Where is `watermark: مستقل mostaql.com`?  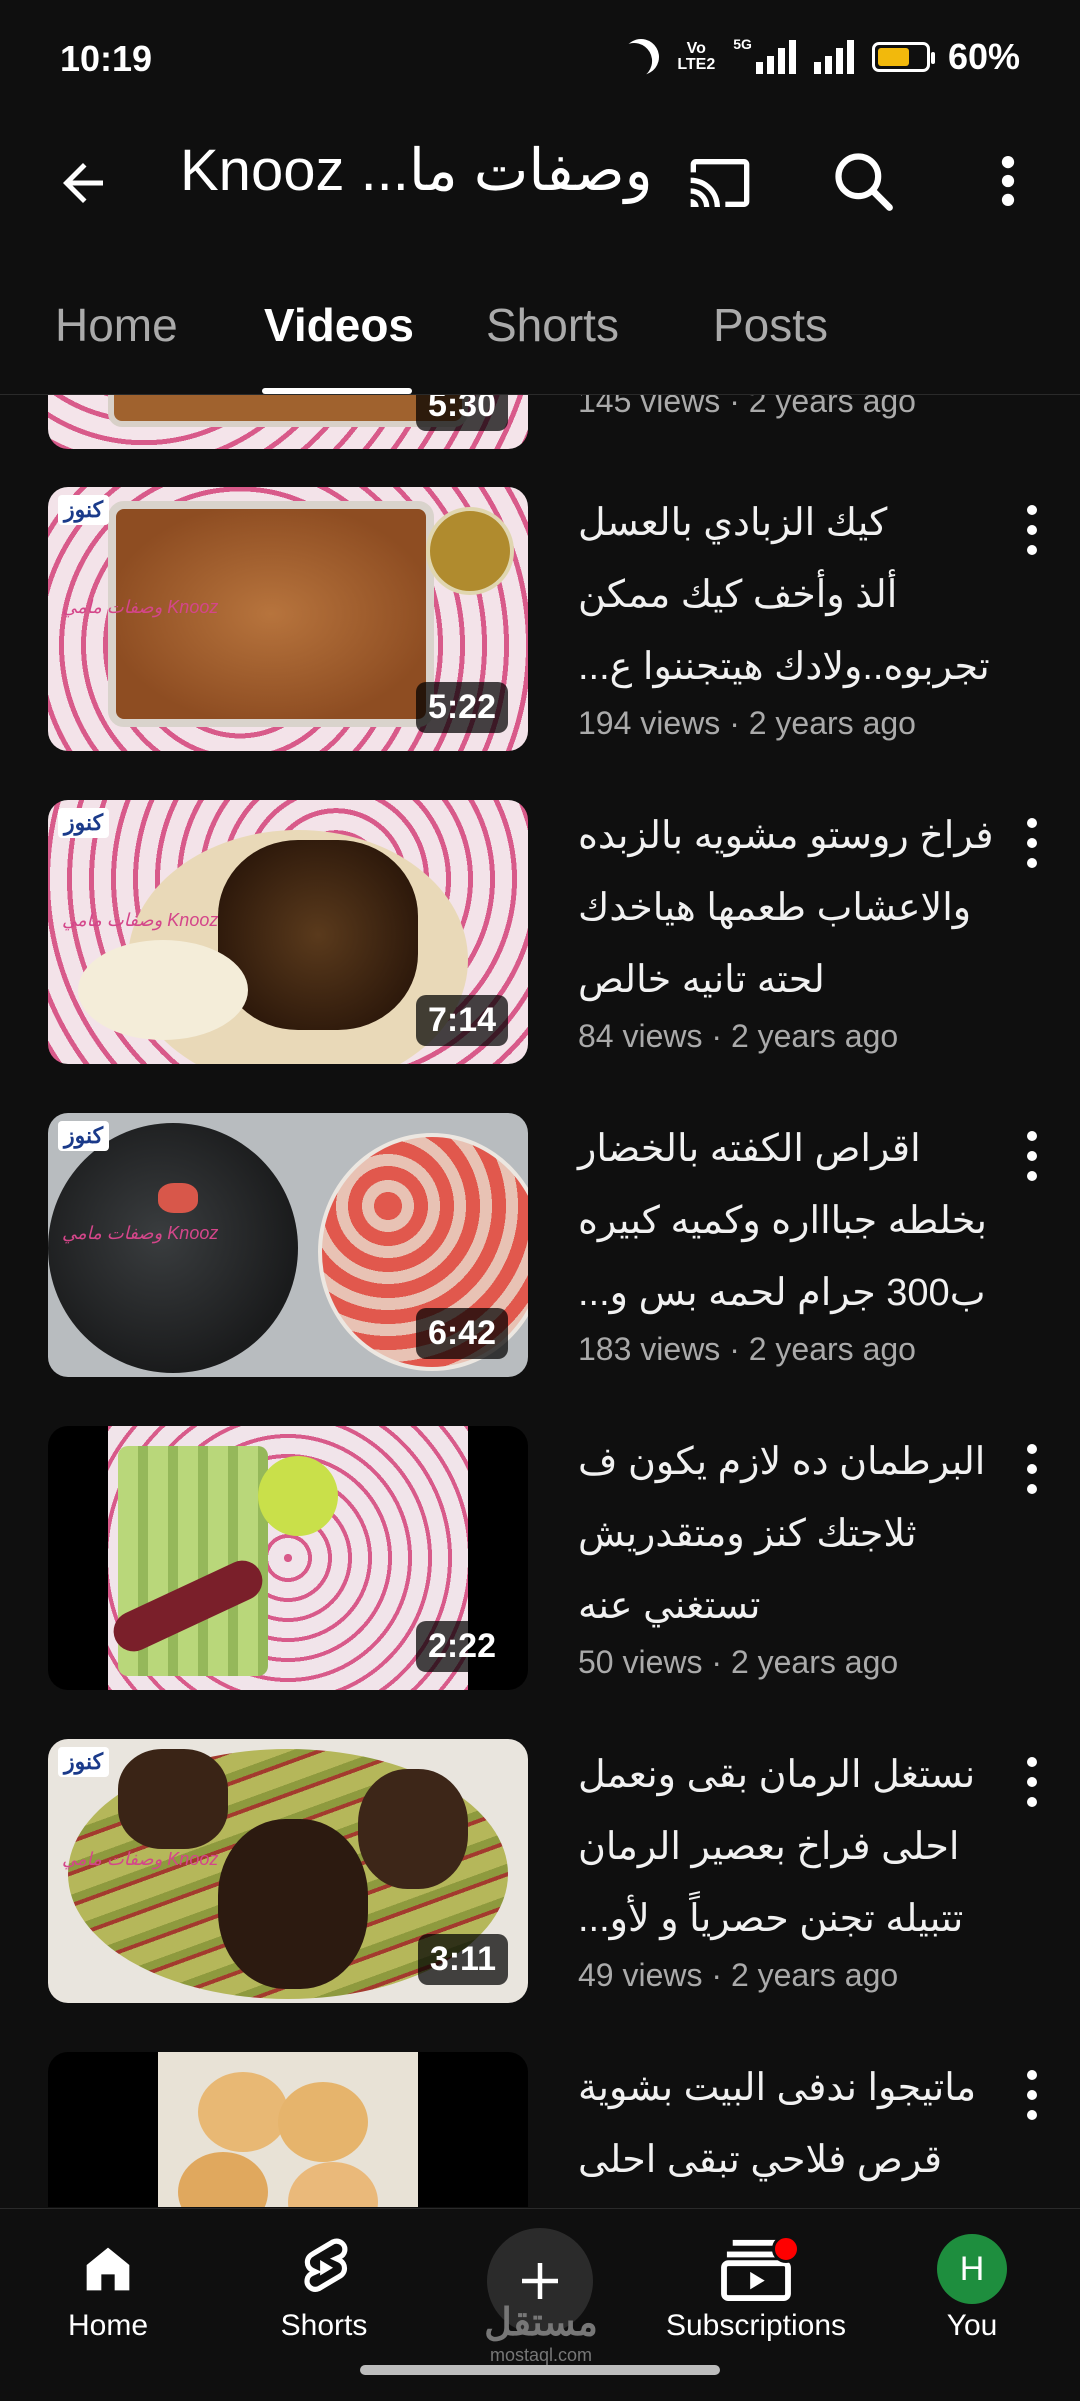 watermark: مستقل mostaql.com is located at coordinates (541, 2333).